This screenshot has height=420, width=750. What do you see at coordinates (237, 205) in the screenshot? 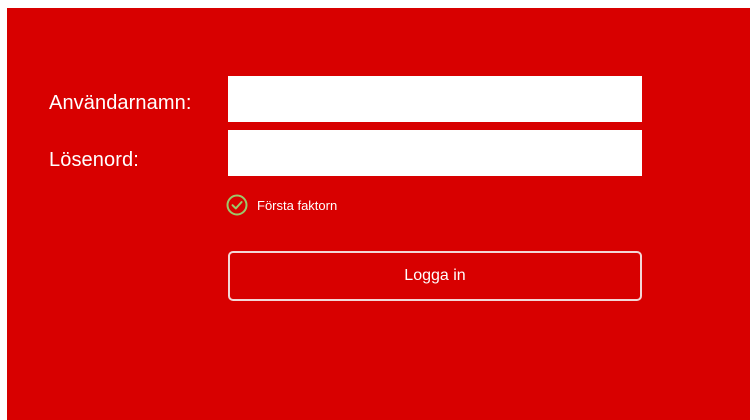
I see `check-circle-icon` at bounding box center [237, 205].